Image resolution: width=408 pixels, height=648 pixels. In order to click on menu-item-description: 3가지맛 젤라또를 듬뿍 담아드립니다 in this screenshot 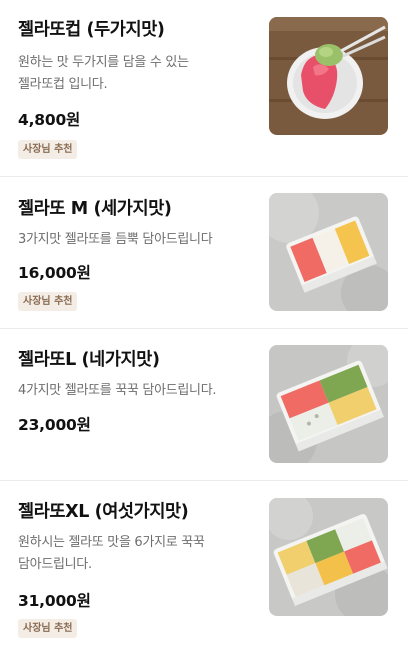, I will do `click(134, 240)`.